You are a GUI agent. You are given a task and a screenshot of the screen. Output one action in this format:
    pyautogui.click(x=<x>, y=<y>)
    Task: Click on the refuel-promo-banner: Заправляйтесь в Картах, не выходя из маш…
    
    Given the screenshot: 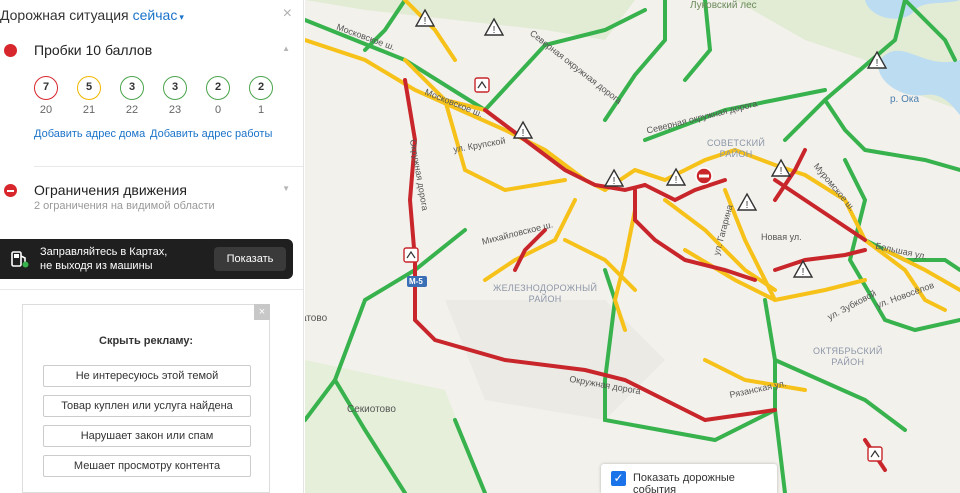 What is the action you would take?
    pyautogui.click(x=146, y=259)
    